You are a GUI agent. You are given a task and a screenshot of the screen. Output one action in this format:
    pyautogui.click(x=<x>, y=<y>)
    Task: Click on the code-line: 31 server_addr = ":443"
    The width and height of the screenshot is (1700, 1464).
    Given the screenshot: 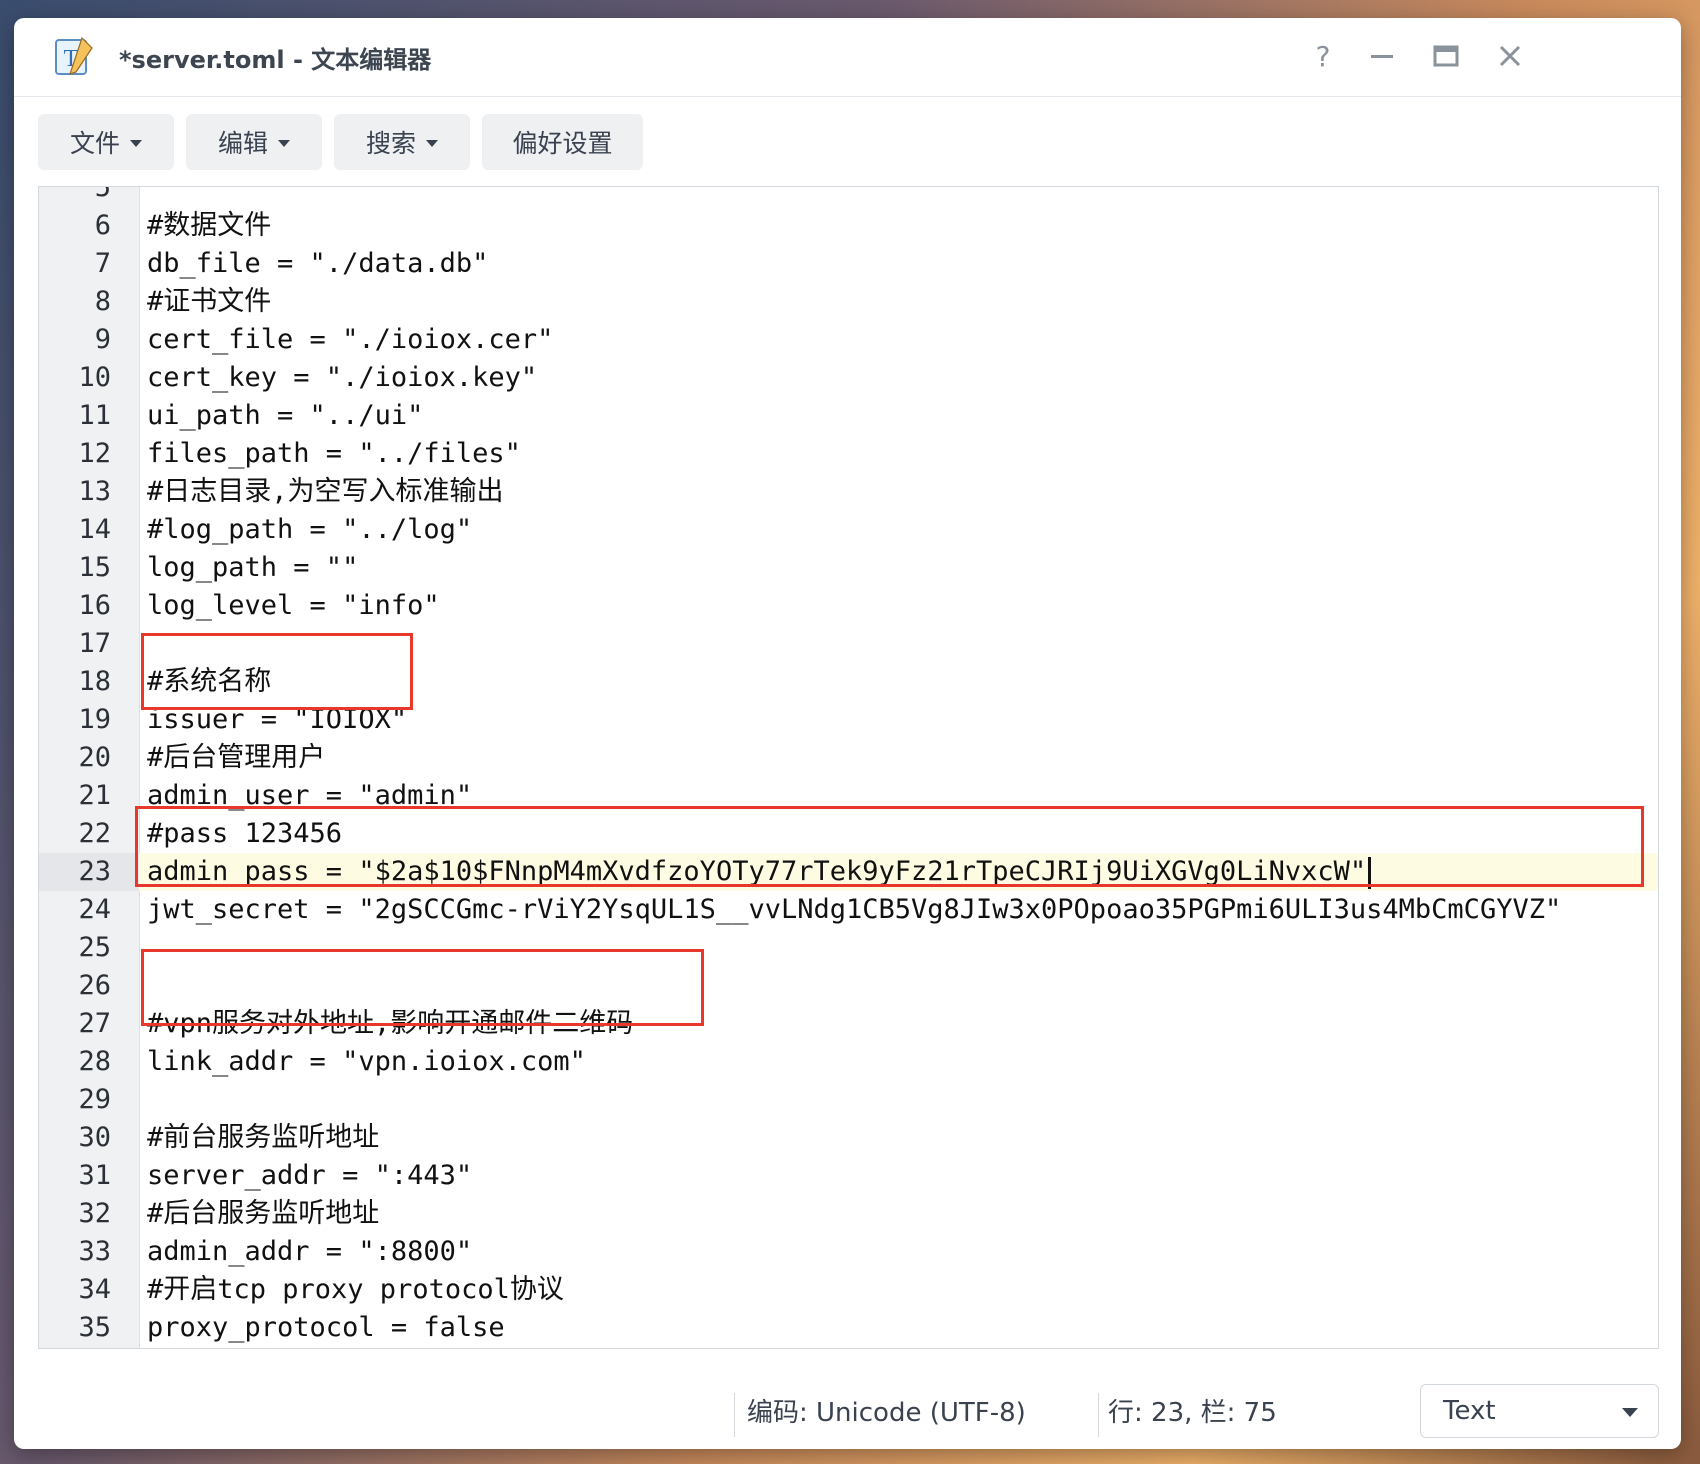 What is the action you would take?
    pyautogui.click(x=848, y=1176)
    